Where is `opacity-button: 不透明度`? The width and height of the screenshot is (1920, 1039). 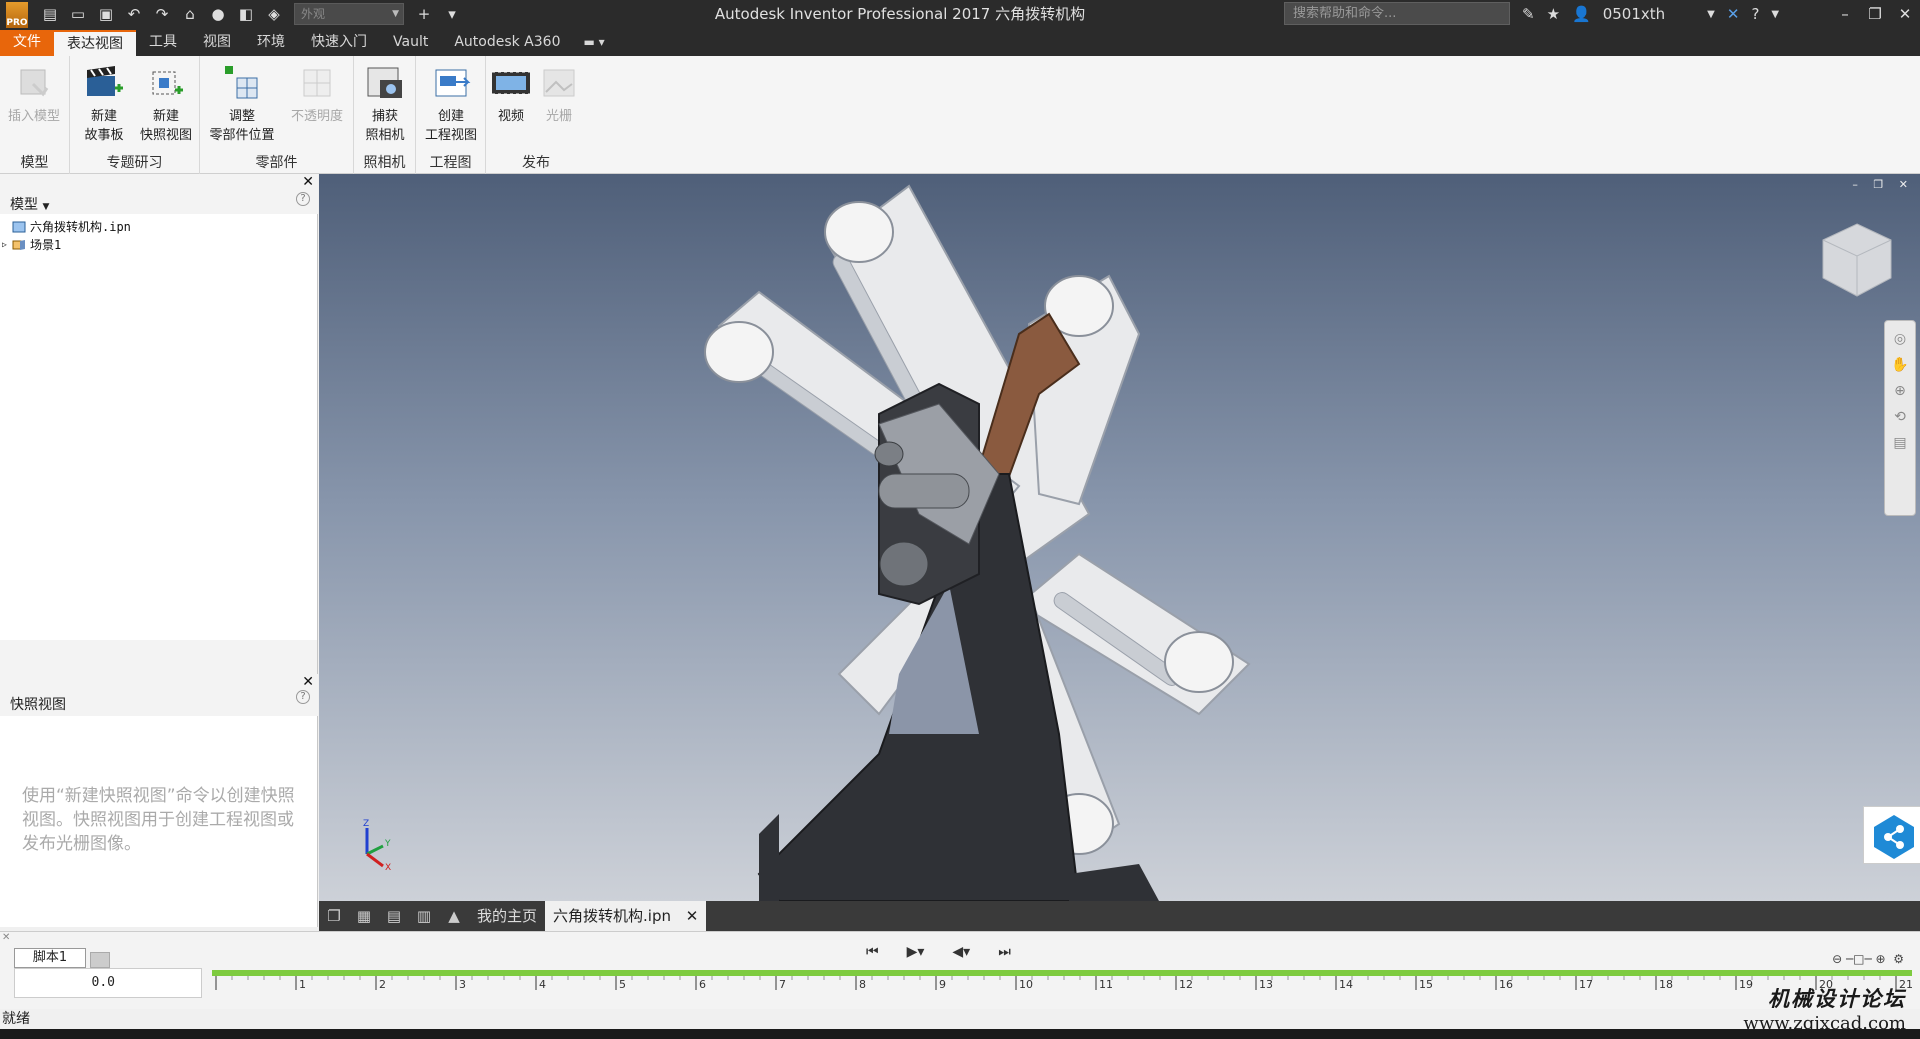 opacity-button: 不透明度 is located at coordinates (317, 94).